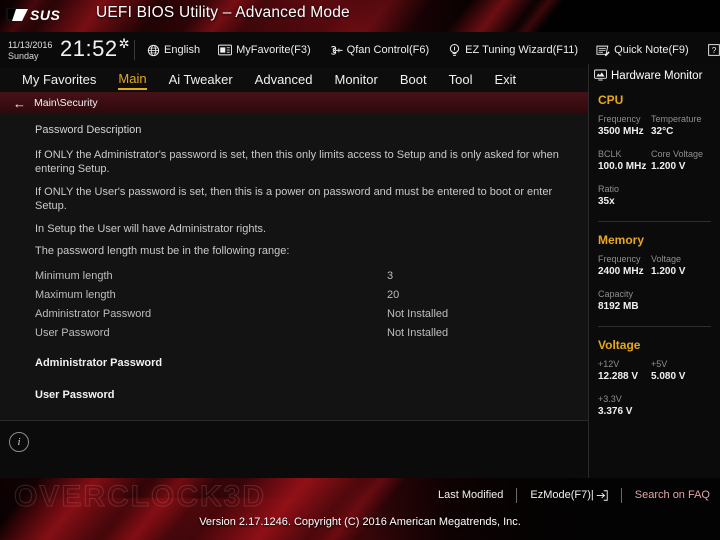 This screenshot has width=720, height=540. Describe the element at coordinates (610, 399) in the screenshot. I see `hw-metric-key: +3.3V` at that location.